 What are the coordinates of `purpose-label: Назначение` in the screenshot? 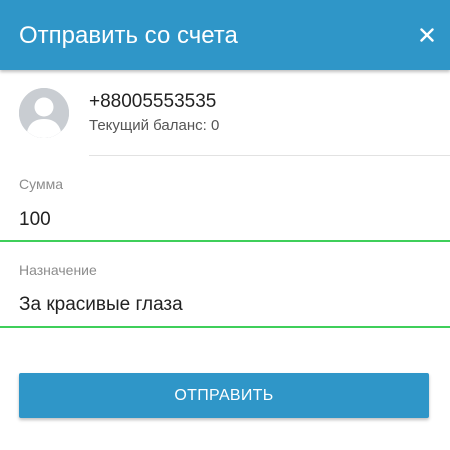 It's located at (58, 270).